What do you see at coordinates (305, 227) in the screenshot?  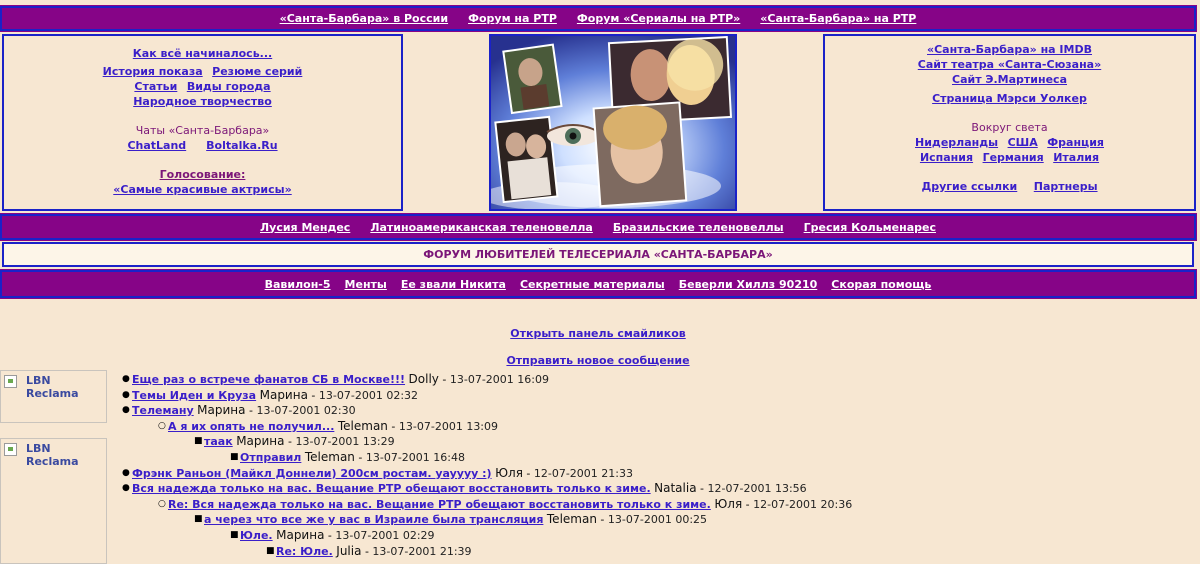 I see `nav-lucia-mendez: Лусия Мендес` at bounding box center [305, 227].